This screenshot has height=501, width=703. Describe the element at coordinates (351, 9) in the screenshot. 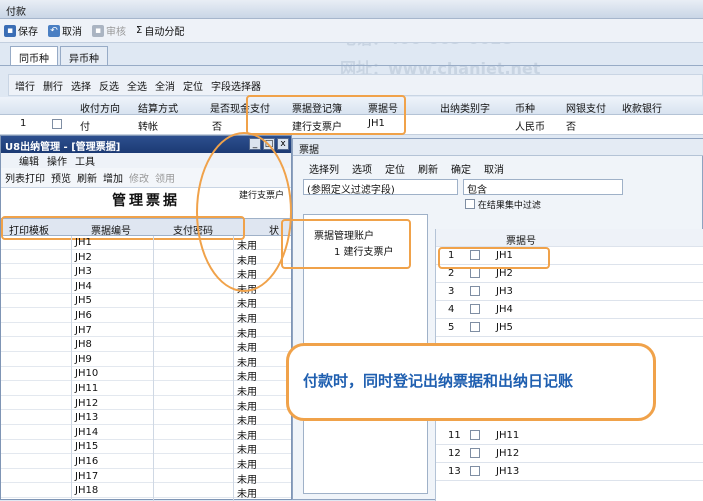

I see `window-title: 付款` at that location.